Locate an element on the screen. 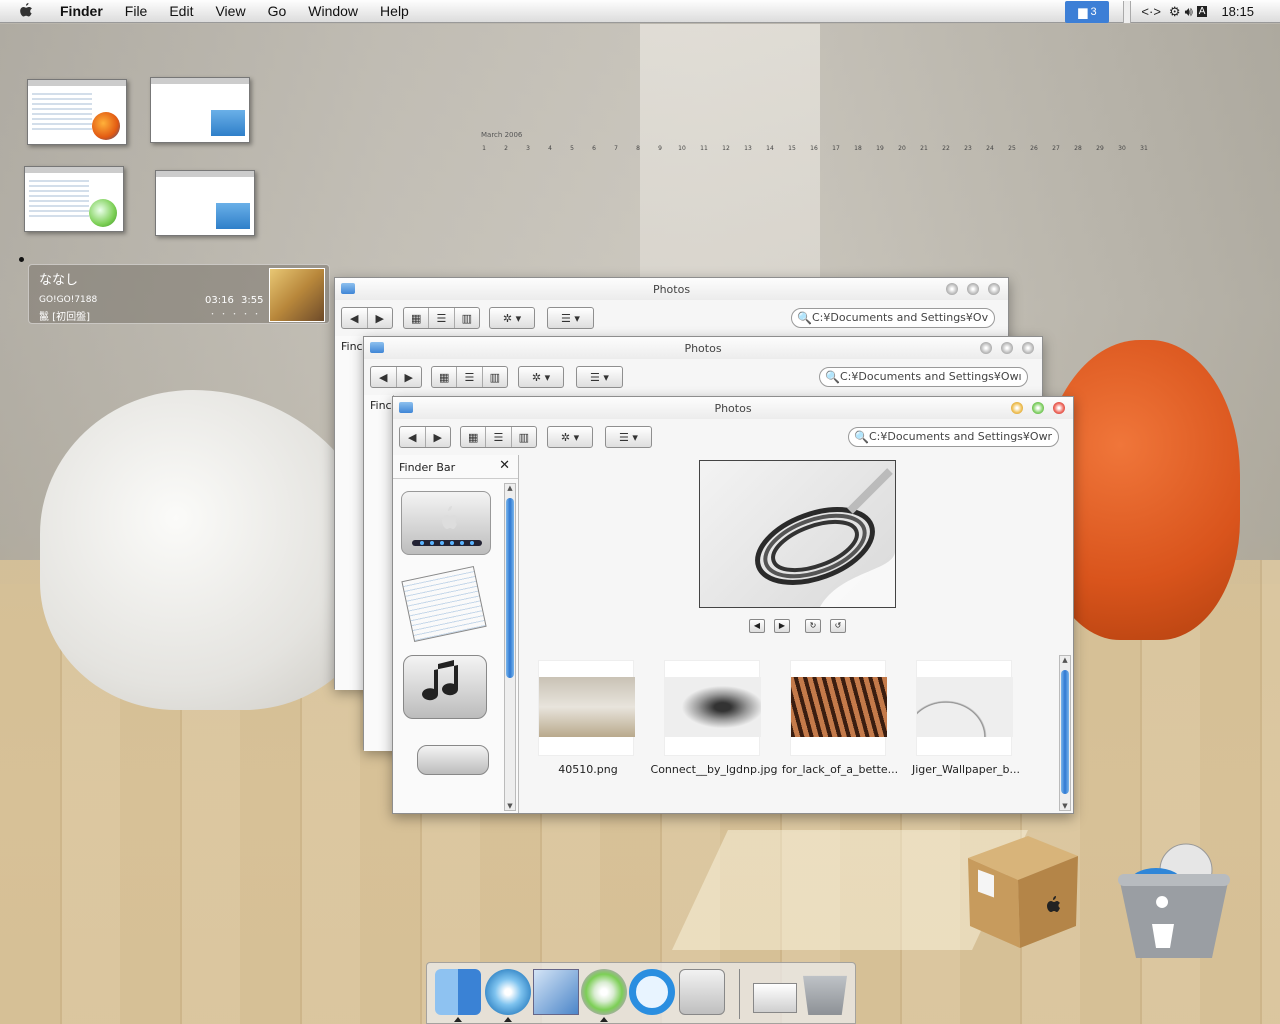 The height and width of the screenshot is (1024, 1280). safari-dock-icon is located at coordinates (508, 992).